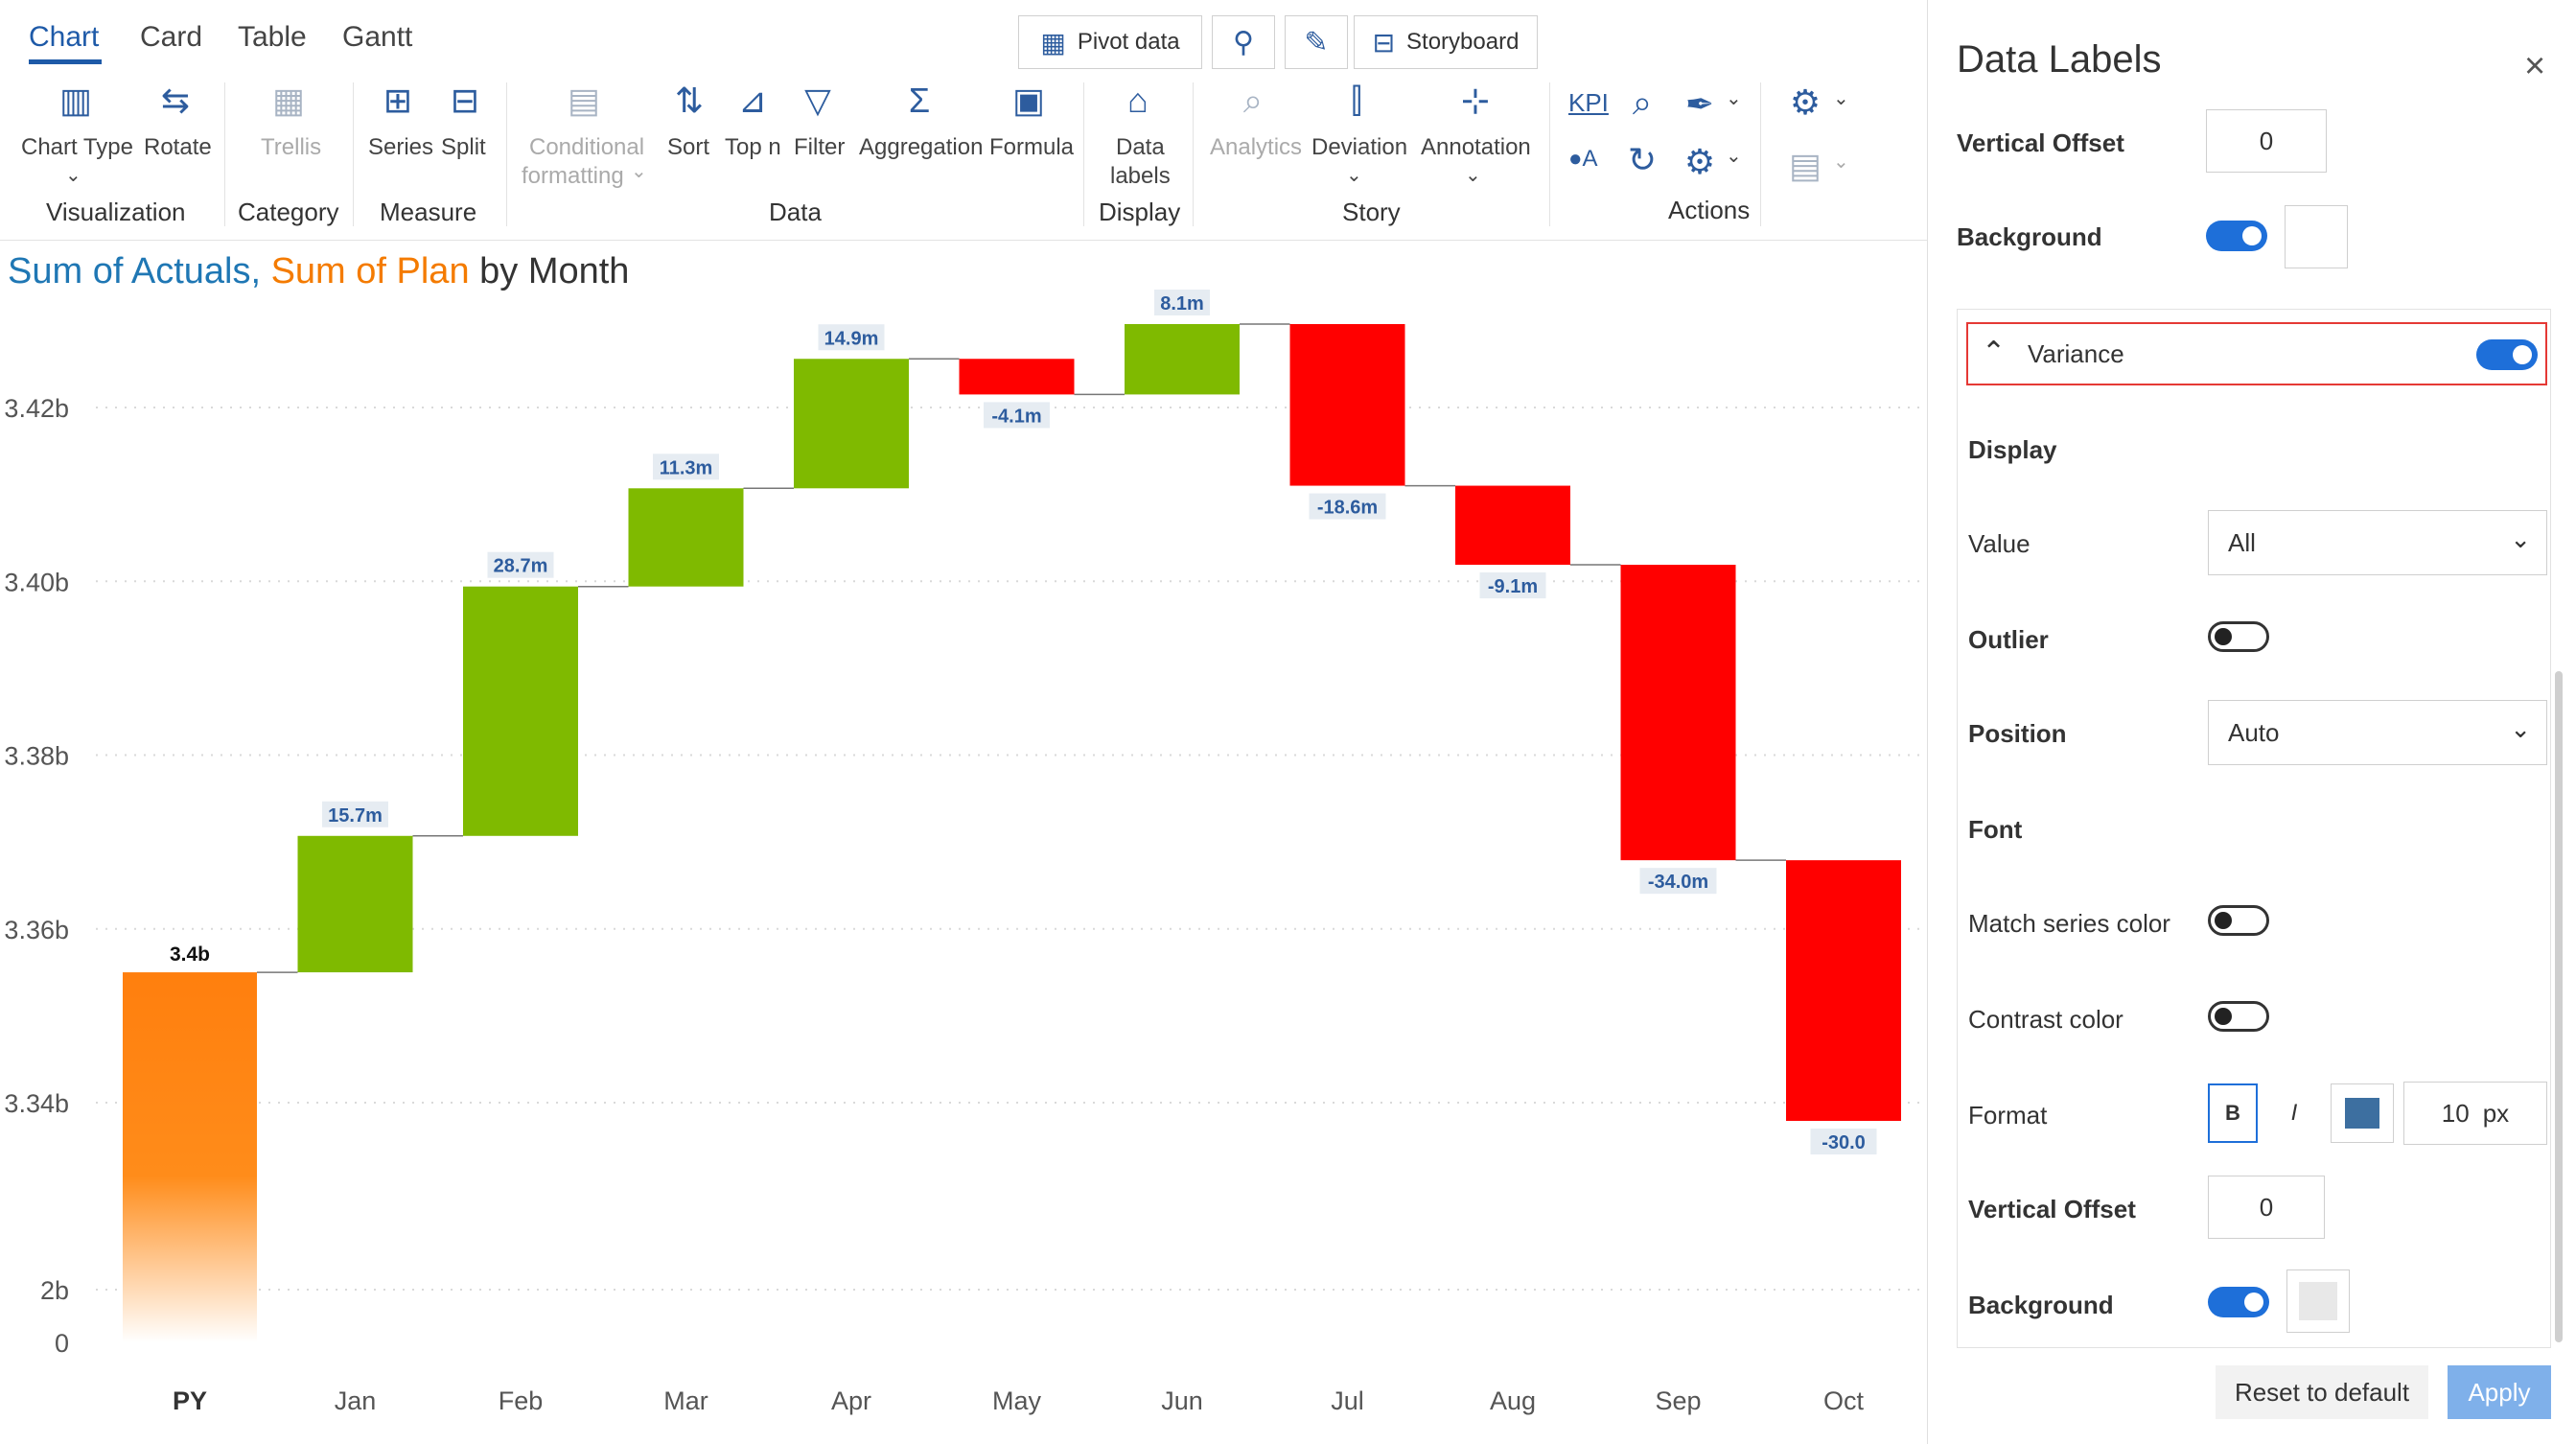 The height and width of the screenshot is (1444, 2576). I want to click on chart-type-label: Chart Type, so click(77, 147).